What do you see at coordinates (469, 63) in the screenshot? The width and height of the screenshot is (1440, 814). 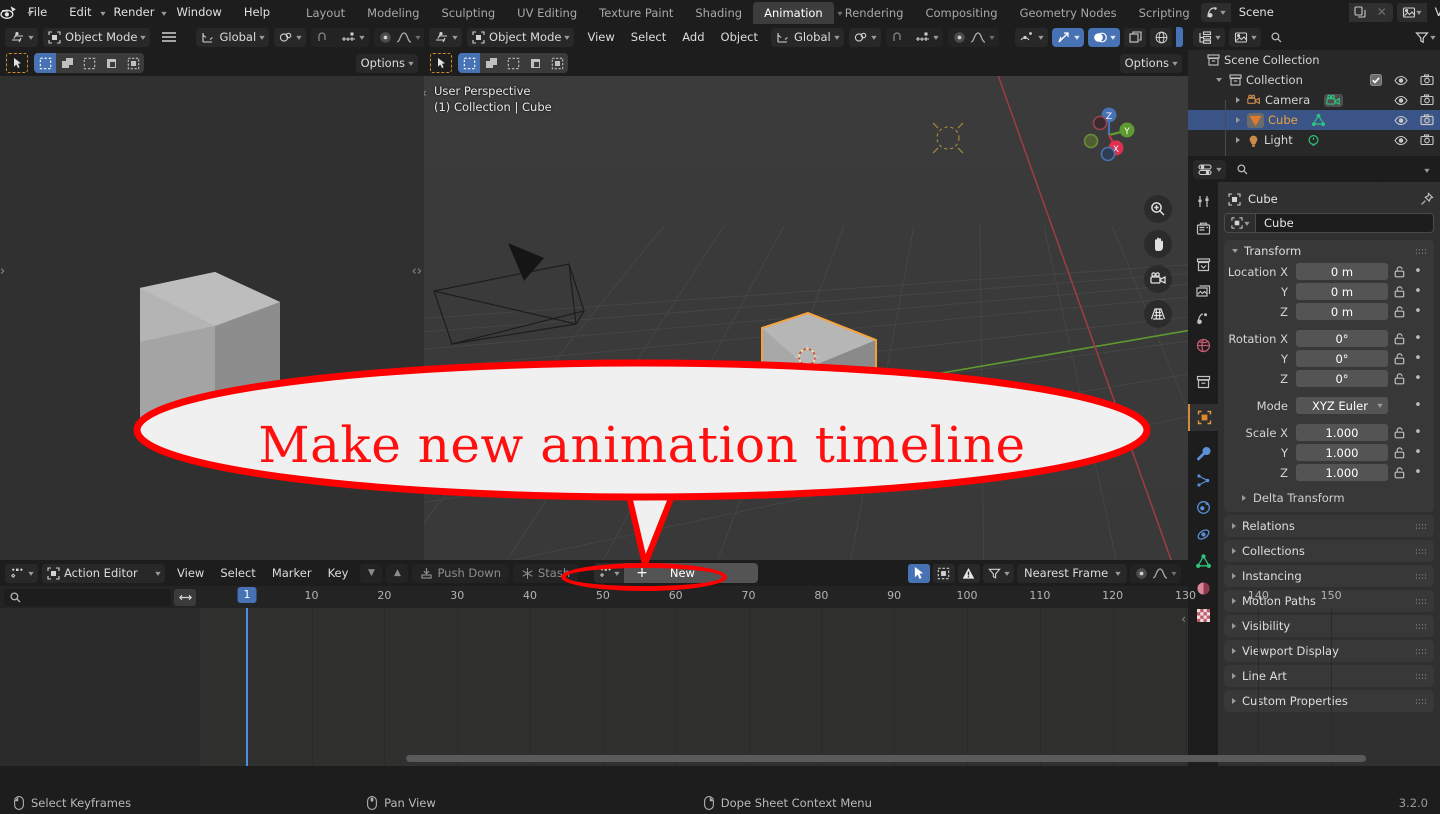 I see `select-new-icon` at bounding box center [469, 63].